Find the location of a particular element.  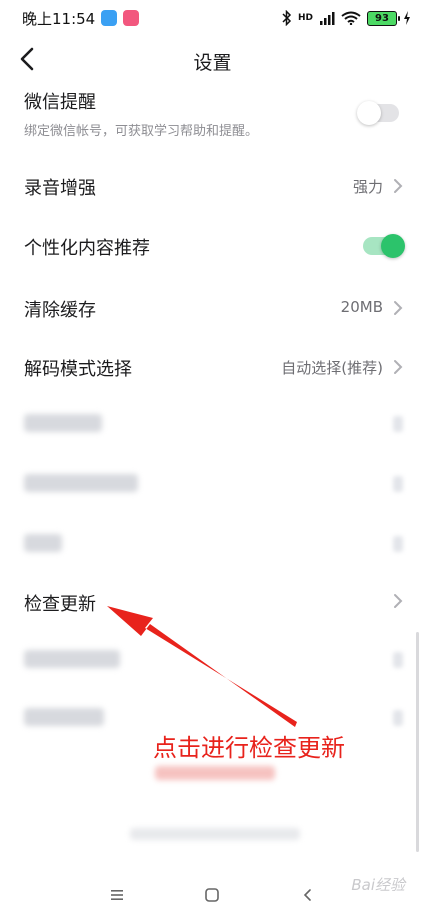

cache-value: 20MB is located at coordinates (361, 307).